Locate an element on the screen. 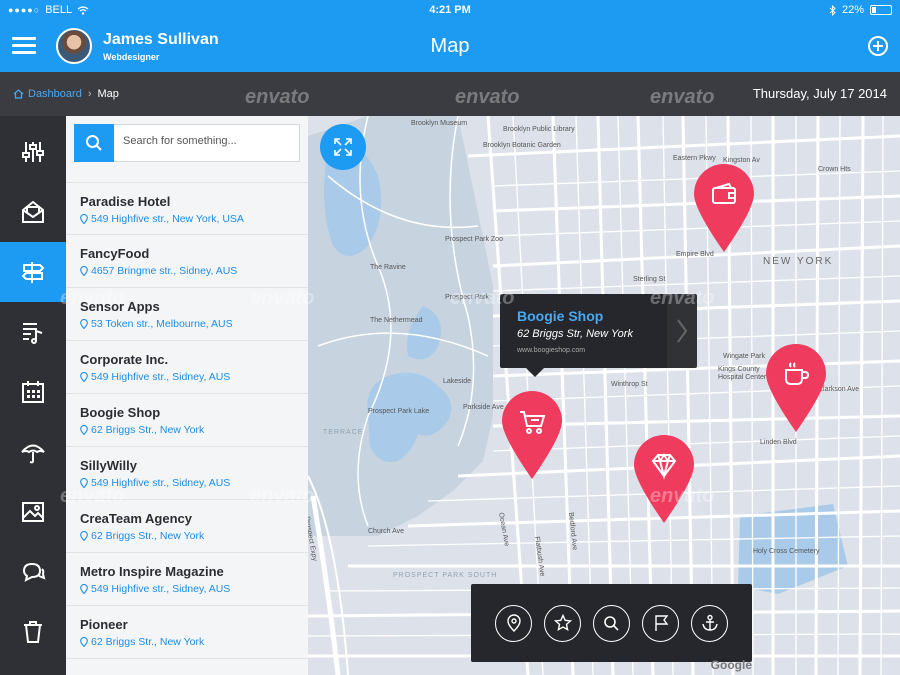  sidebar is located at coordinates (33, 395).